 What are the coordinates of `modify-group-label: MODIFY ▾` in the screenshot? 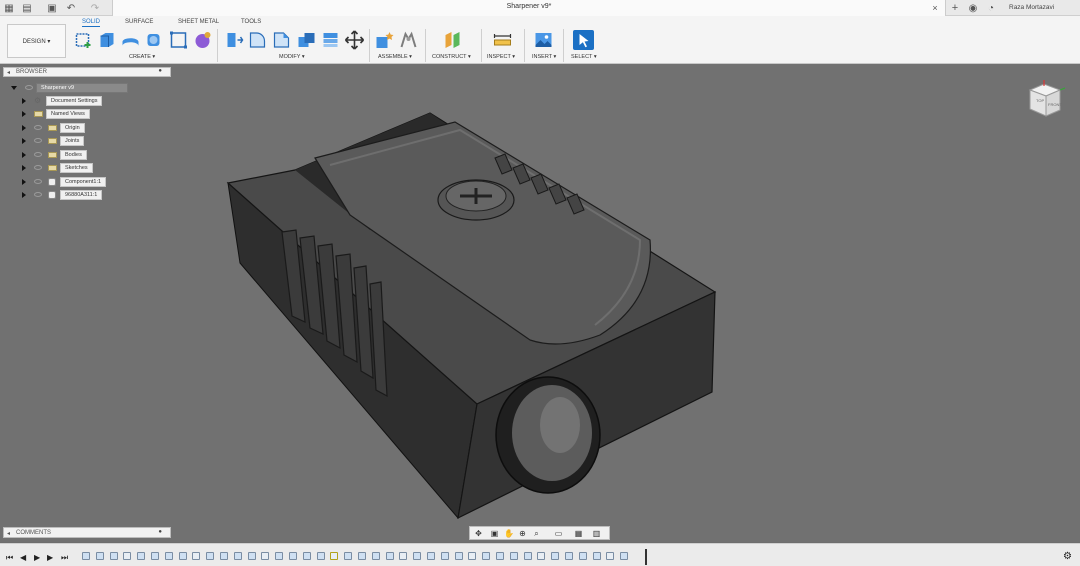 It's located at (292, 57).